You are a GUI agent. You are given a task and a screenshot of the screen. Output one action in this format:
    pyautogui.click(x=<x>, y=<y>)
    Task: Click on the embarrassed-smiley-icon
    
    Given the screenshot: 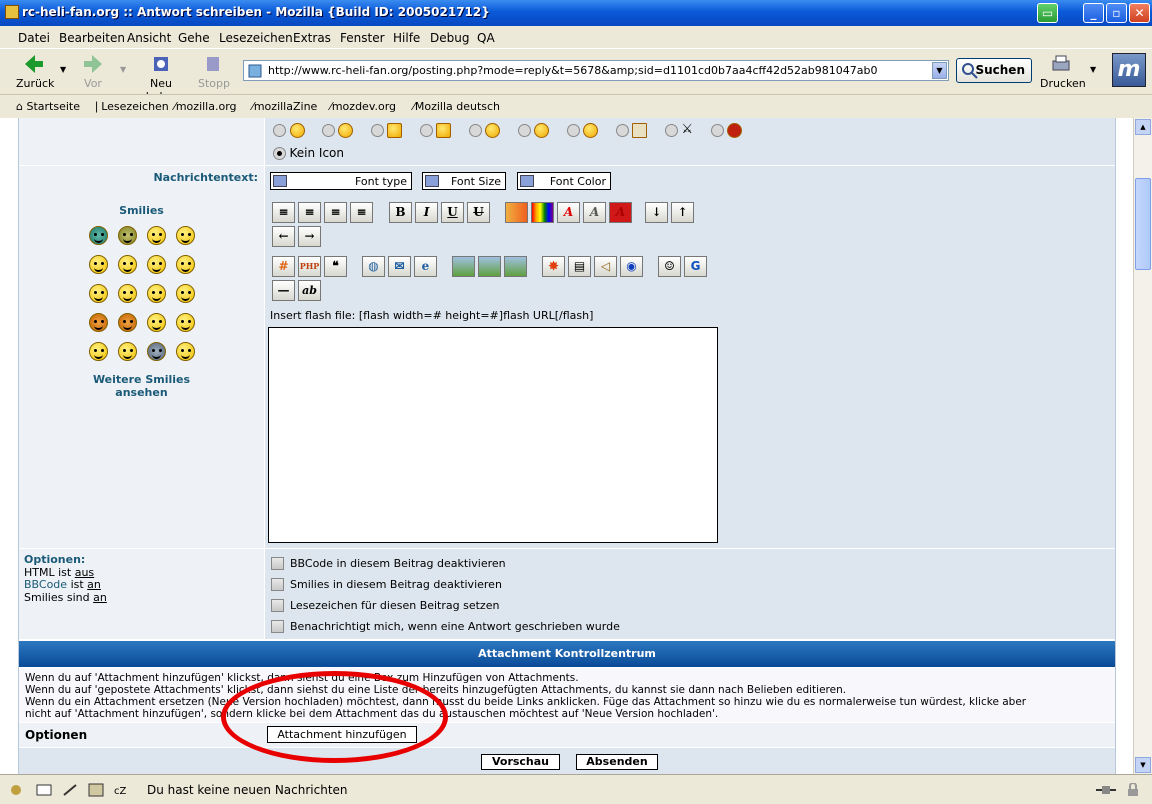 What is the action you would take?
    pyautogui.click(x=156, y=293)
    